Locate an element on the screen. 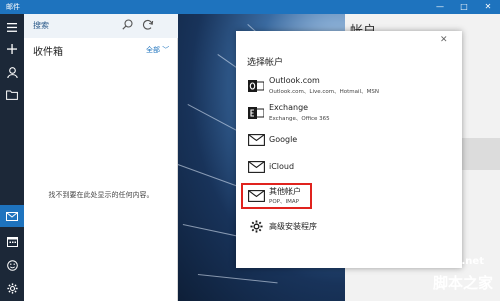 The width and height of the screenshot is (500, 301). search-icon is located at coordinates (127, 24).